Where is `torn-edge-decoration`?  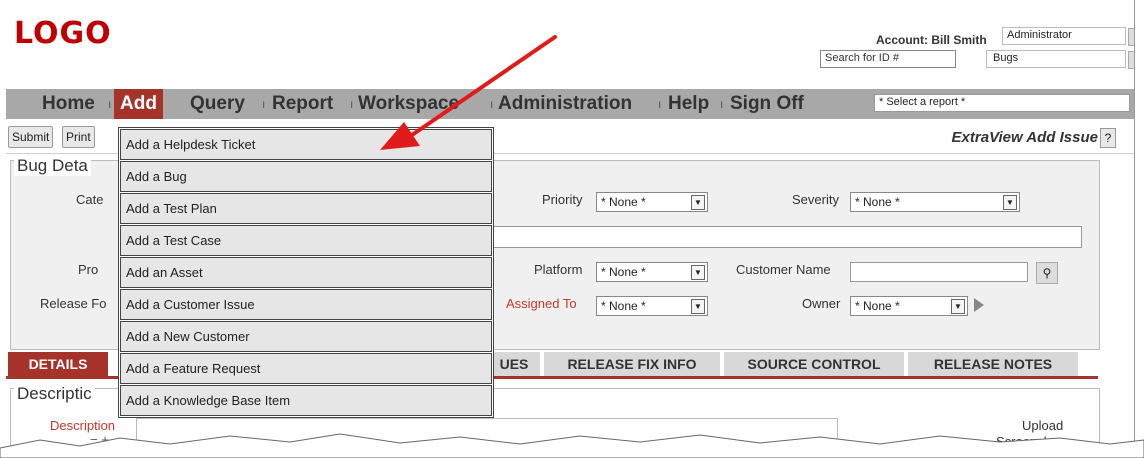 torn-edge-decoration is located at coordinates (572, 445).